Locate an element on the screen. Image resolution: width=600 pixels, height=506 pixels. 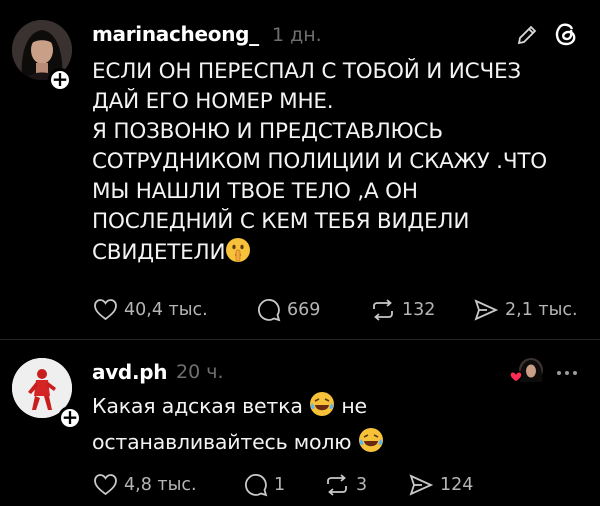
edit-icon is located at coordinates (527, 37).